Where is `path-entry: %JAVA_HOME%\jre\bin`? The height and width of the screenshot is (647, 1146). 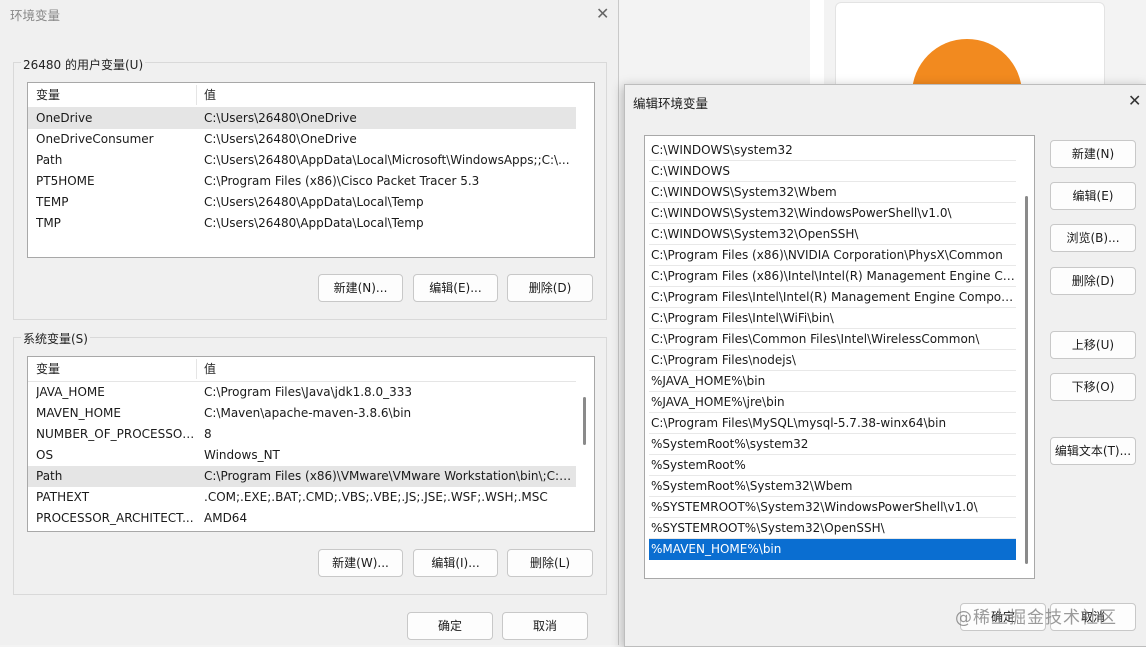
path-entry: %JAVA_HOME%\jre\bin is located at coordinates (832, 402).